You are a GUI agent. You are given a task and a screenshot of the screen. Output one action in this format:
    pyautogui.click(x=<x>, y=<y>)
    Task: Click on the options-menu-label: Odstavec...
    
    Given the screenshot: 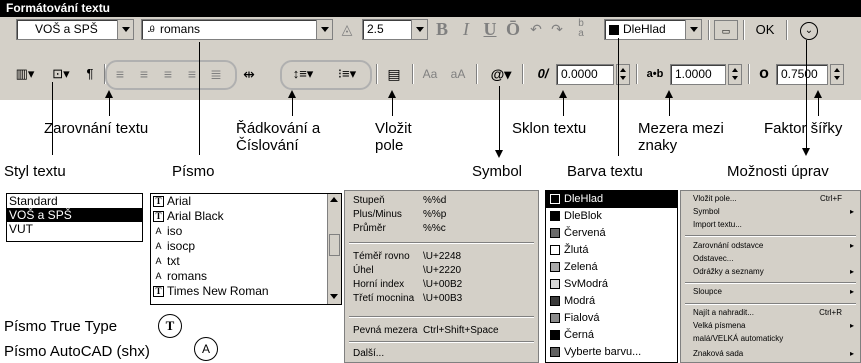 What is the action you would take?
    pyautogui.click(x=713, y=258)
    